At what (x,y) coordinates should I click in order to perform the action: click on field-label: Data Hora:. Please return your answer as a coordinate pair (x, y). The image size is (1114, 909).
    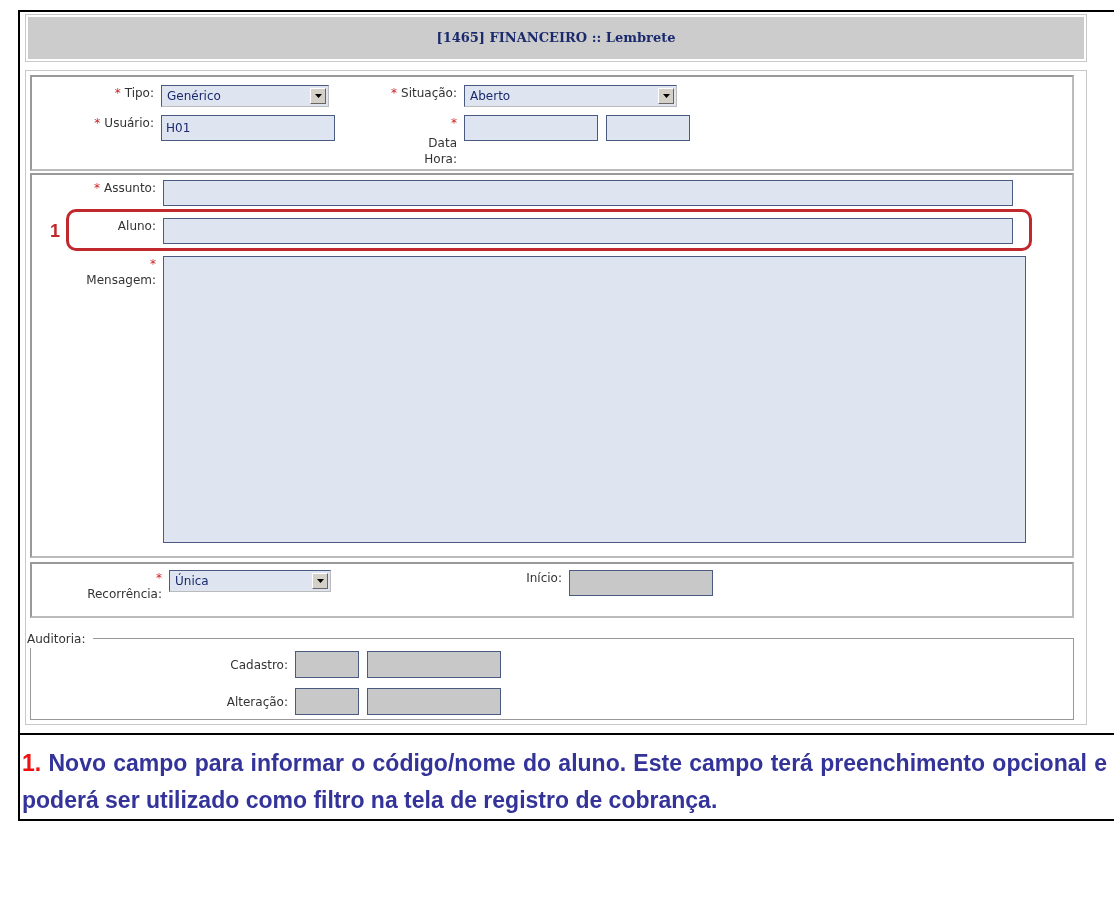
    Looking at the image, I should click on (440, 151).